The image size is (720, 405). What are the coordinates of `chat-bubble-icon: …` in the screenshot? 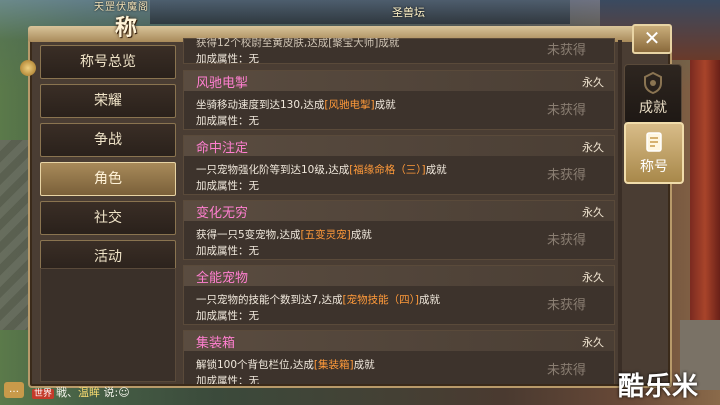 It's located at (14, 389).